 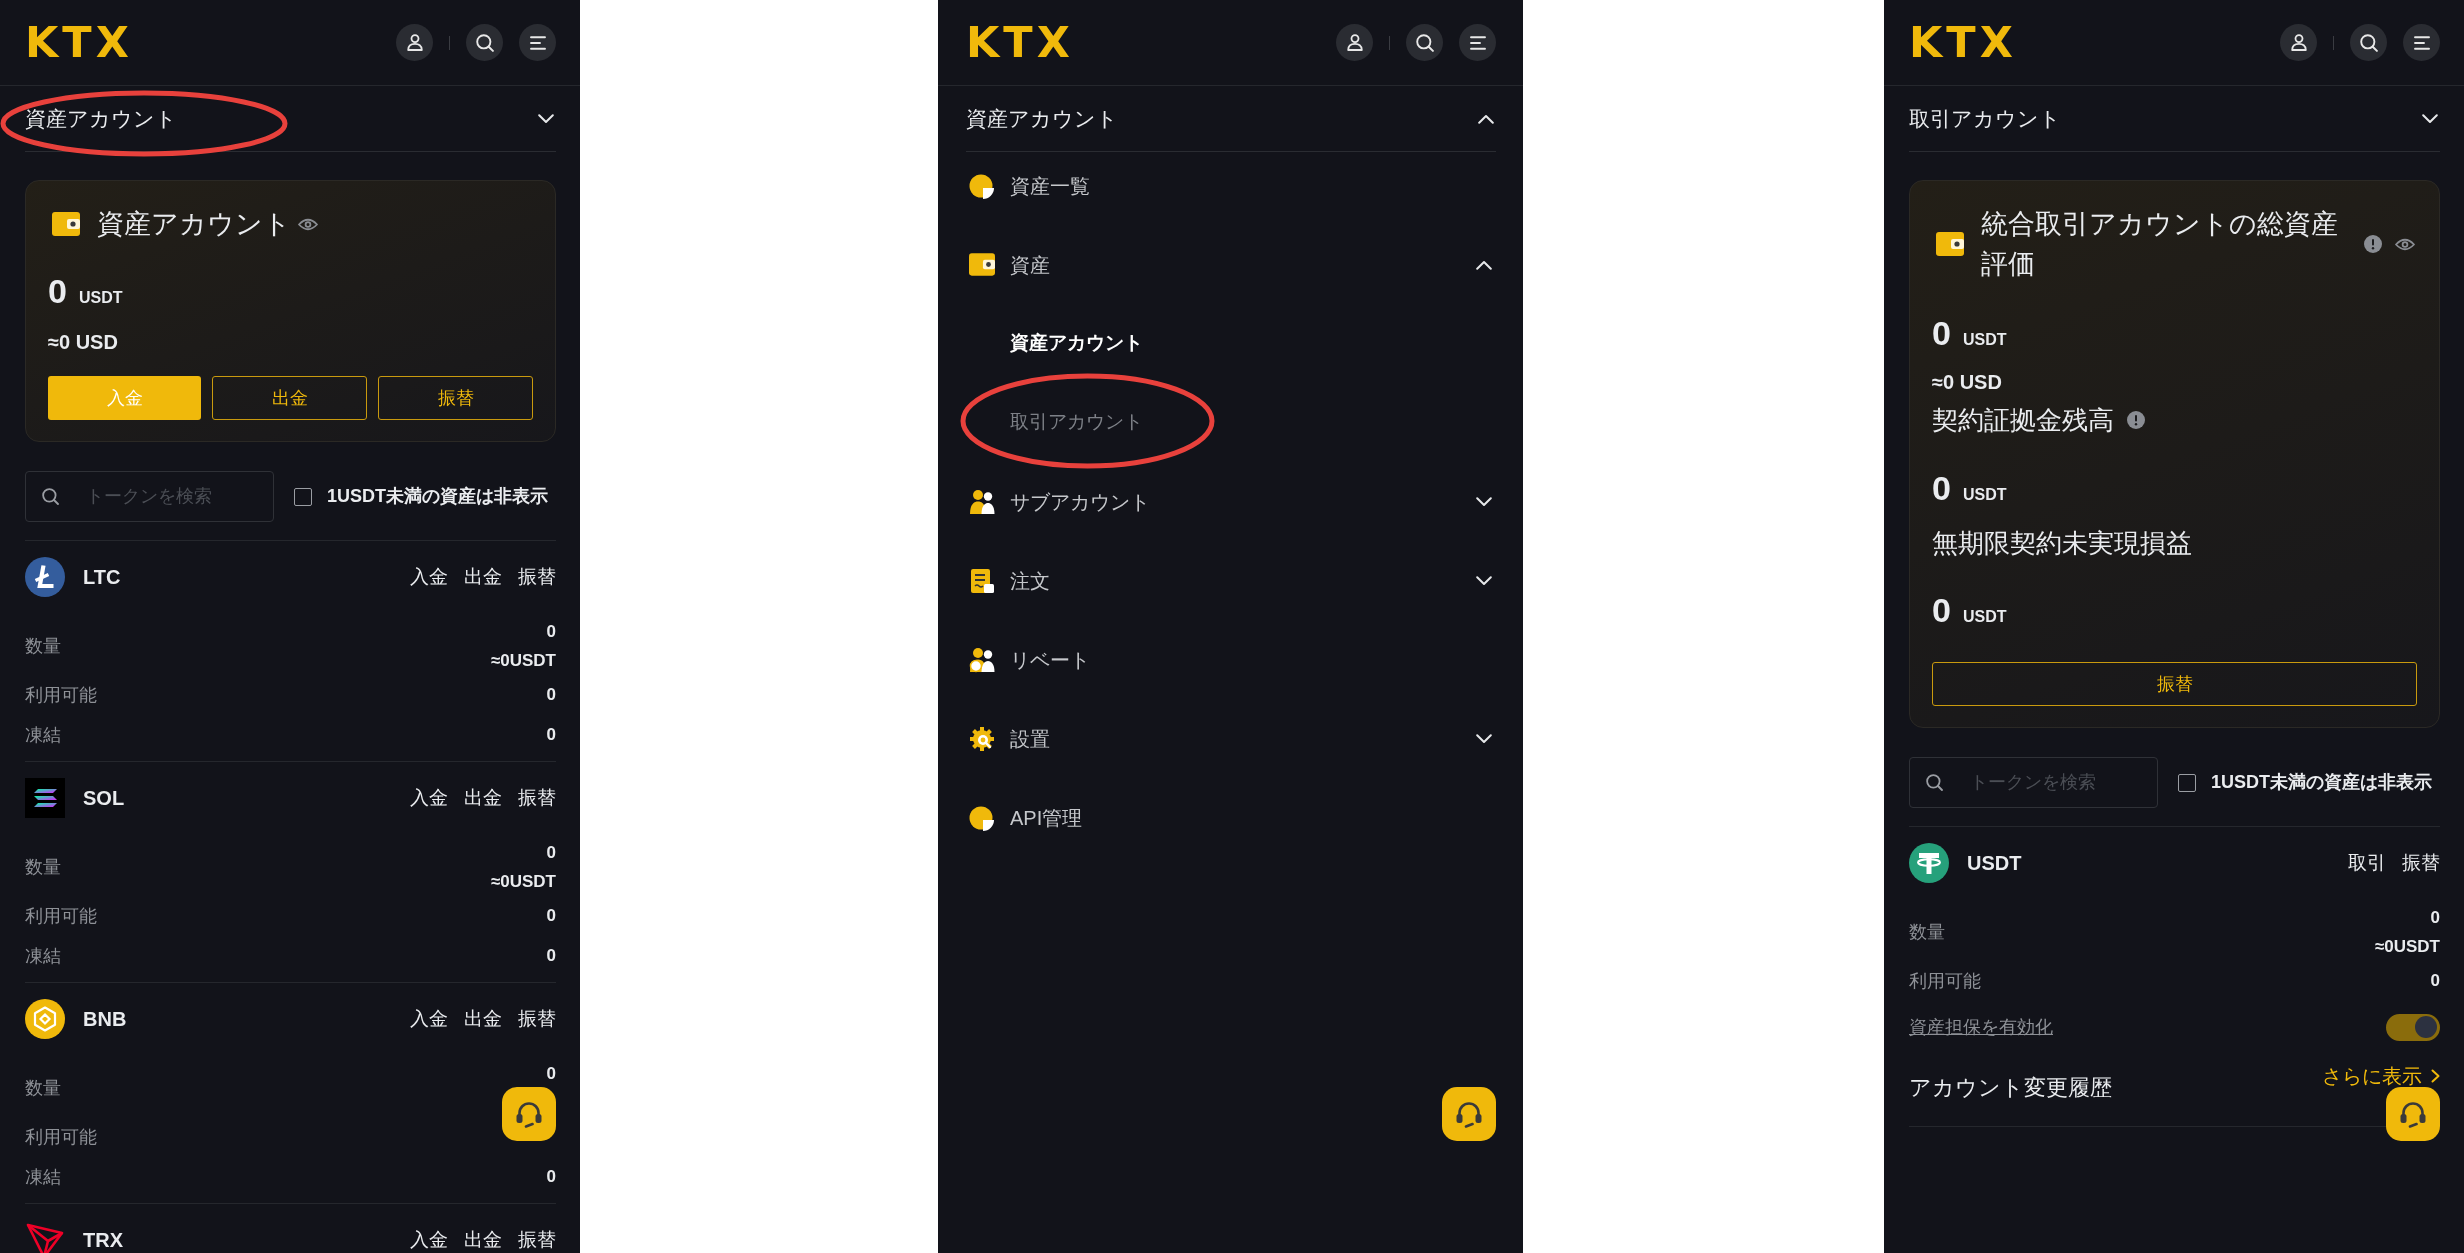 I want to click on card-title: 統合取引アカウントの総資産評価, so click(x=2160, y=244).